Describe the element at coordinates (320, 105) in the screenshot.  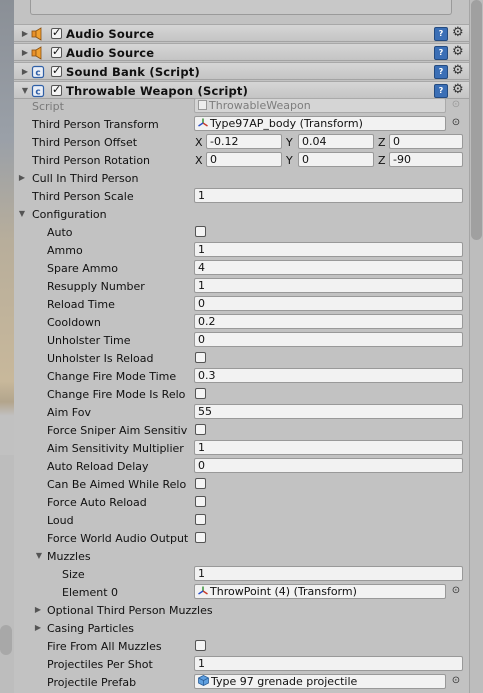
I see `script-field: ThrowableWeapon` at that location.